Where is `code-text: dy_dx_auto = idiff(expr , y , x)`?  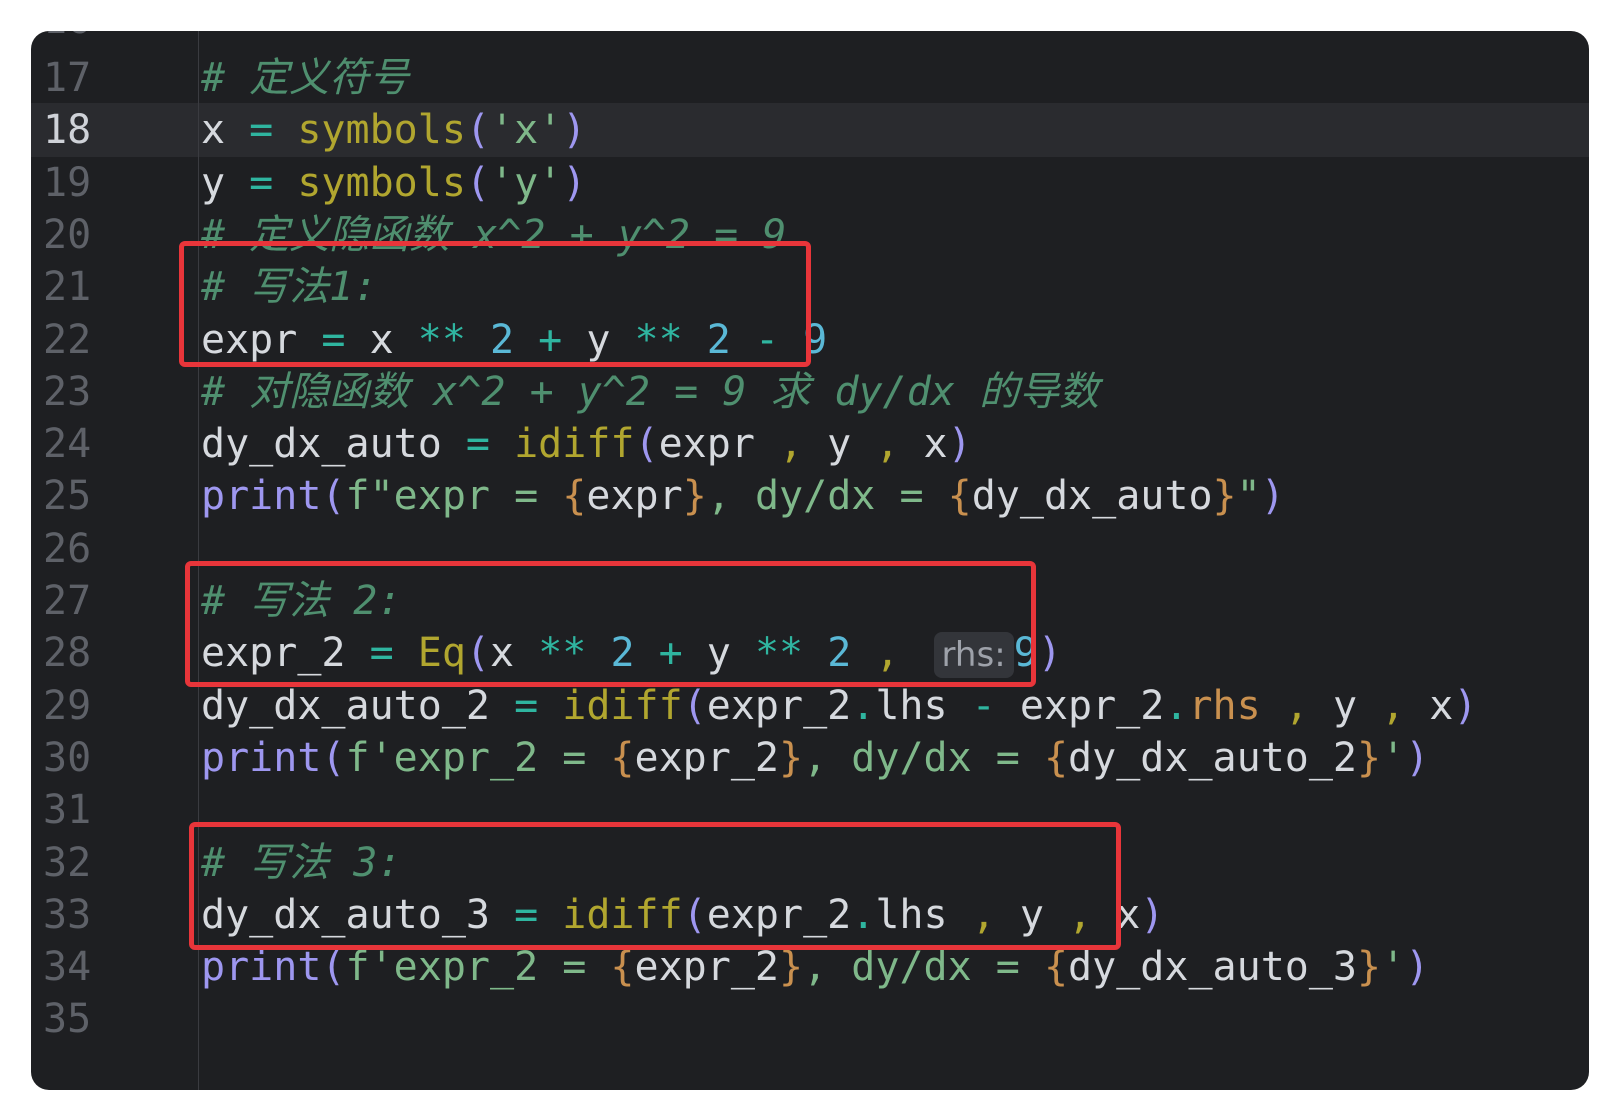
code-text: dy_dx_auto = idiff(expr , y , x) is located at coordinates (586, 444).